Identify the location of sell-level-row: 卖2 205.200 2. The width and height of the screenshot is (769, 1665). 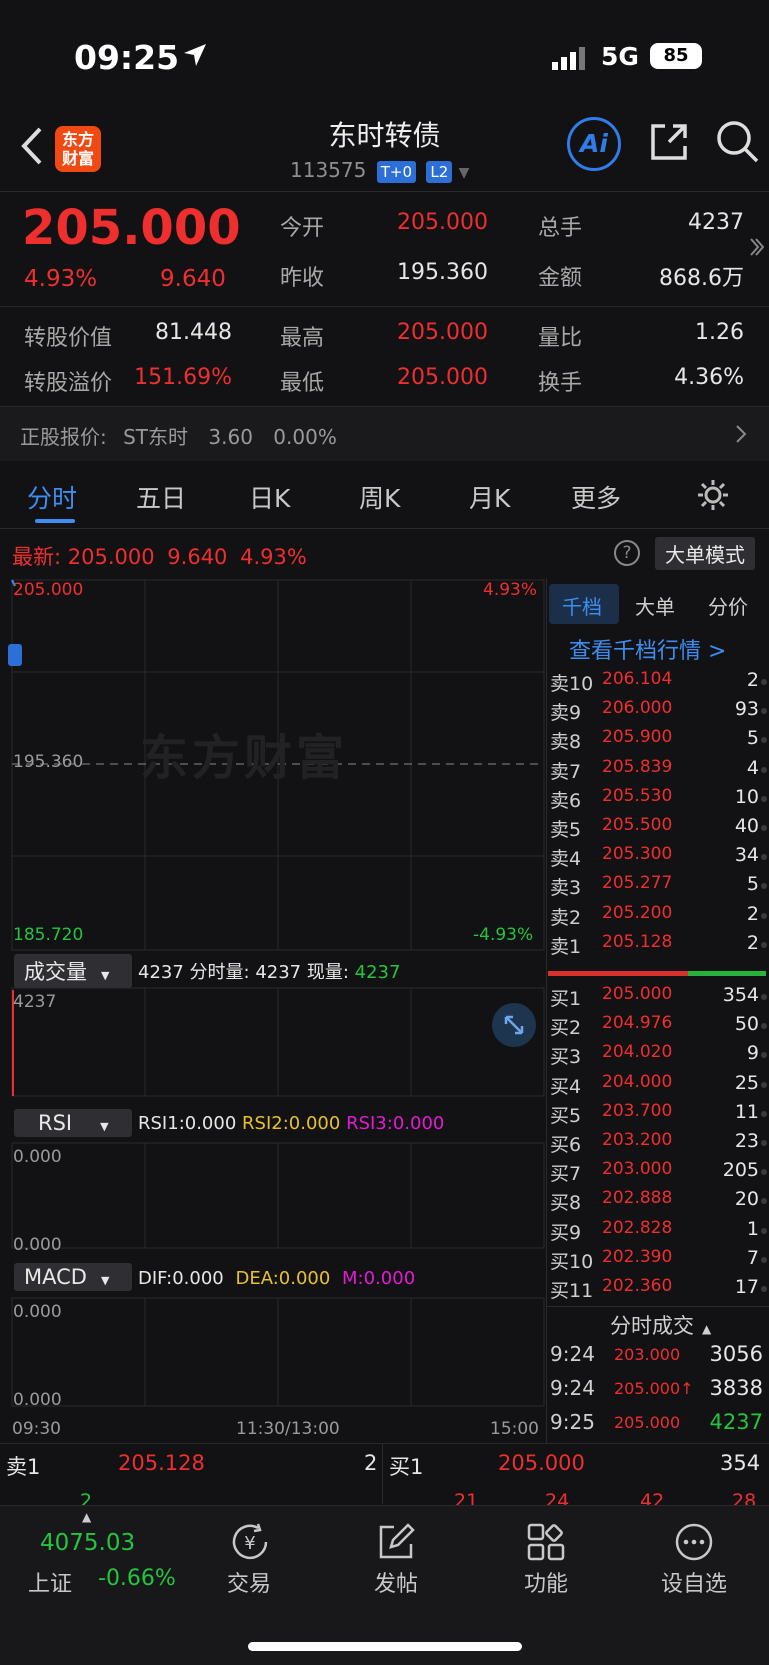
(657, 917).